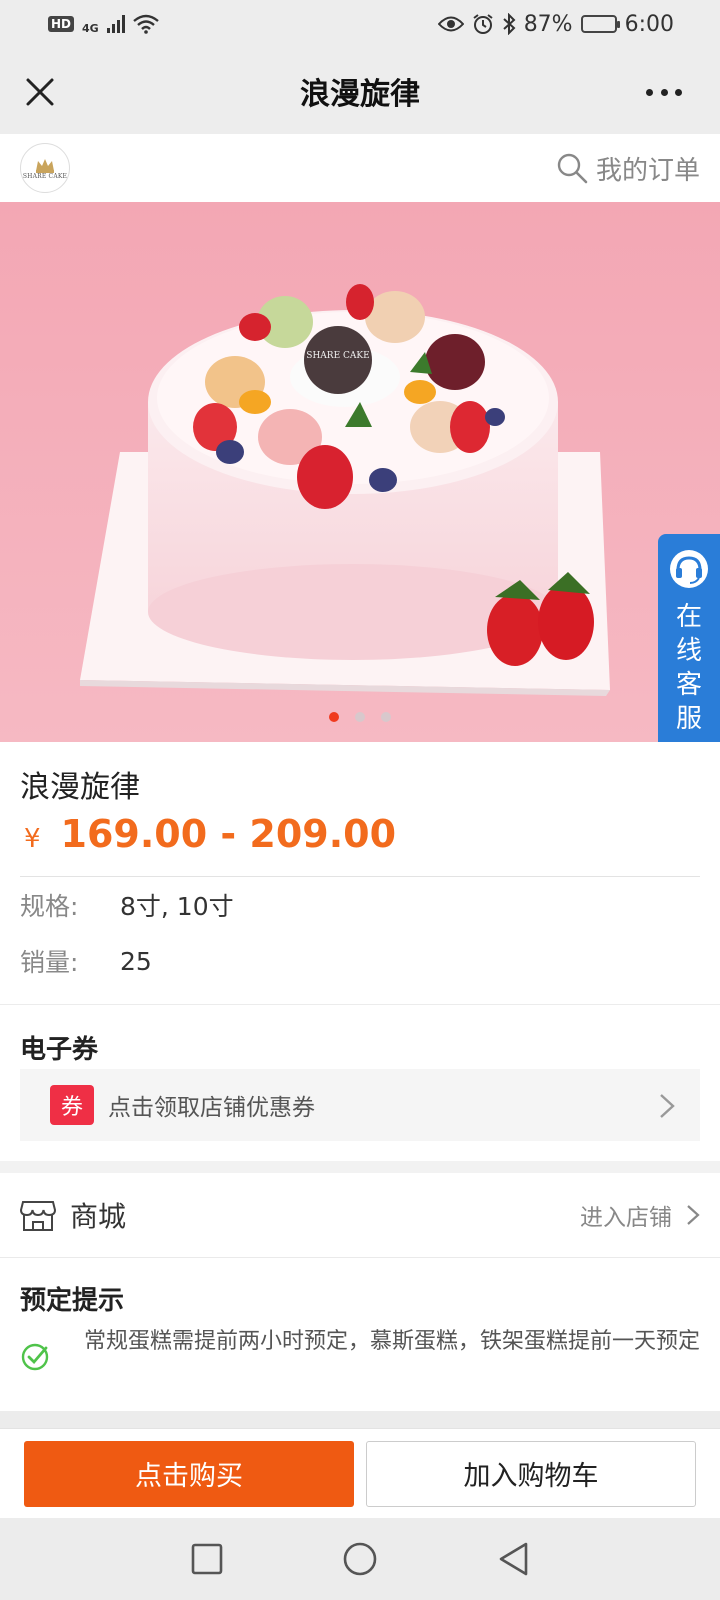 The image size is (720, 1600). I want to click on search-icon, so click(572, 168).